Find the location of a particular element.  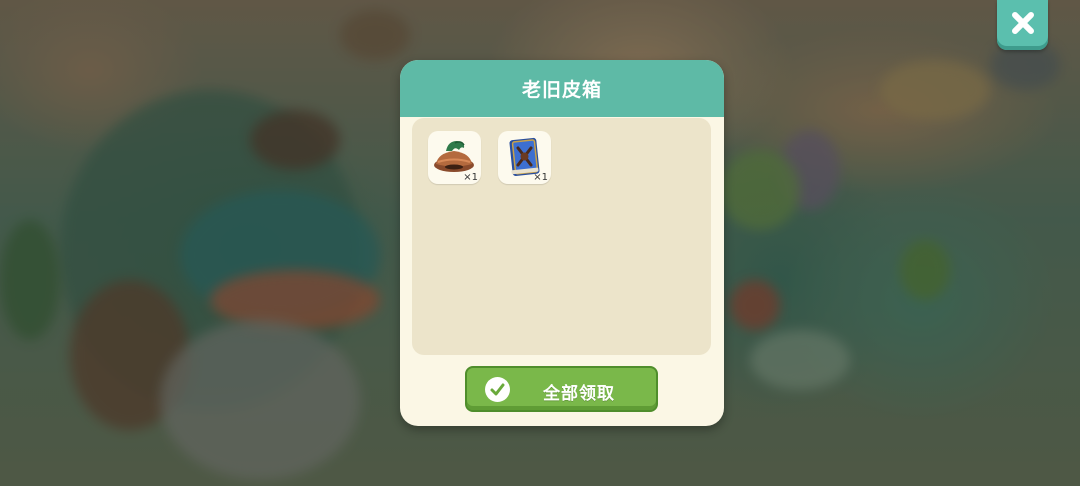

close-button is located at coordinates (1022, 25).